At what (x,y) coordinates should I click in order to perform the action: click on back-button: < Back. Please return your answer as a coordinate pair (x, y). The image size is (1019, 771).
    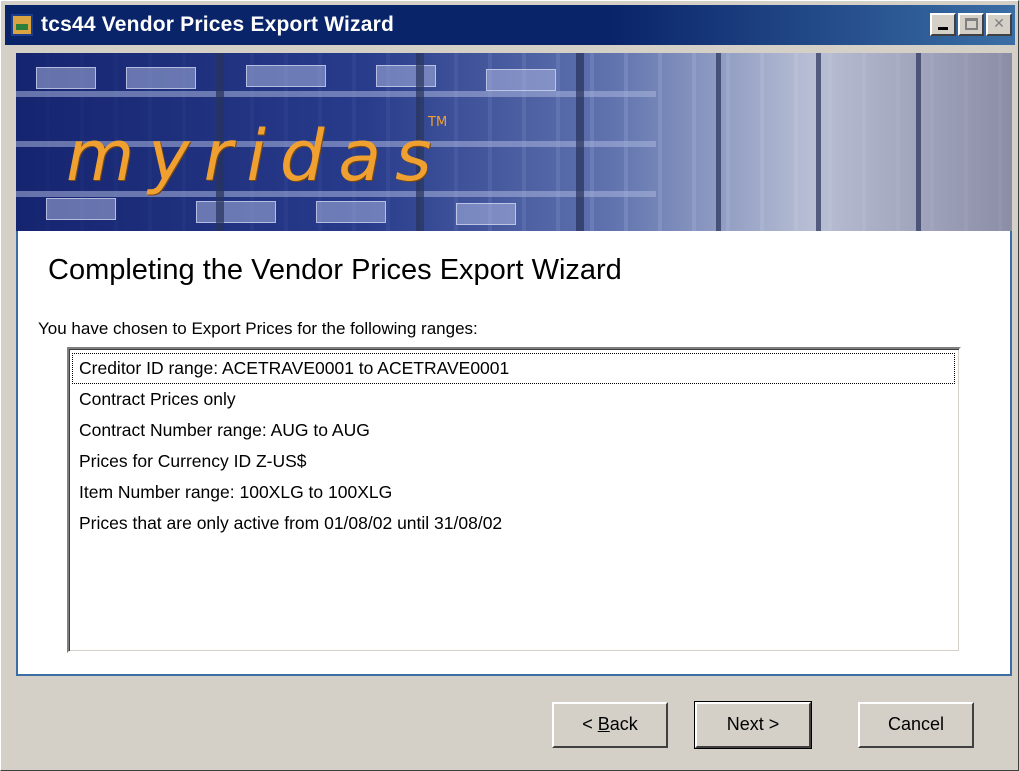
    Looking at the image, I should click on (610, 725).